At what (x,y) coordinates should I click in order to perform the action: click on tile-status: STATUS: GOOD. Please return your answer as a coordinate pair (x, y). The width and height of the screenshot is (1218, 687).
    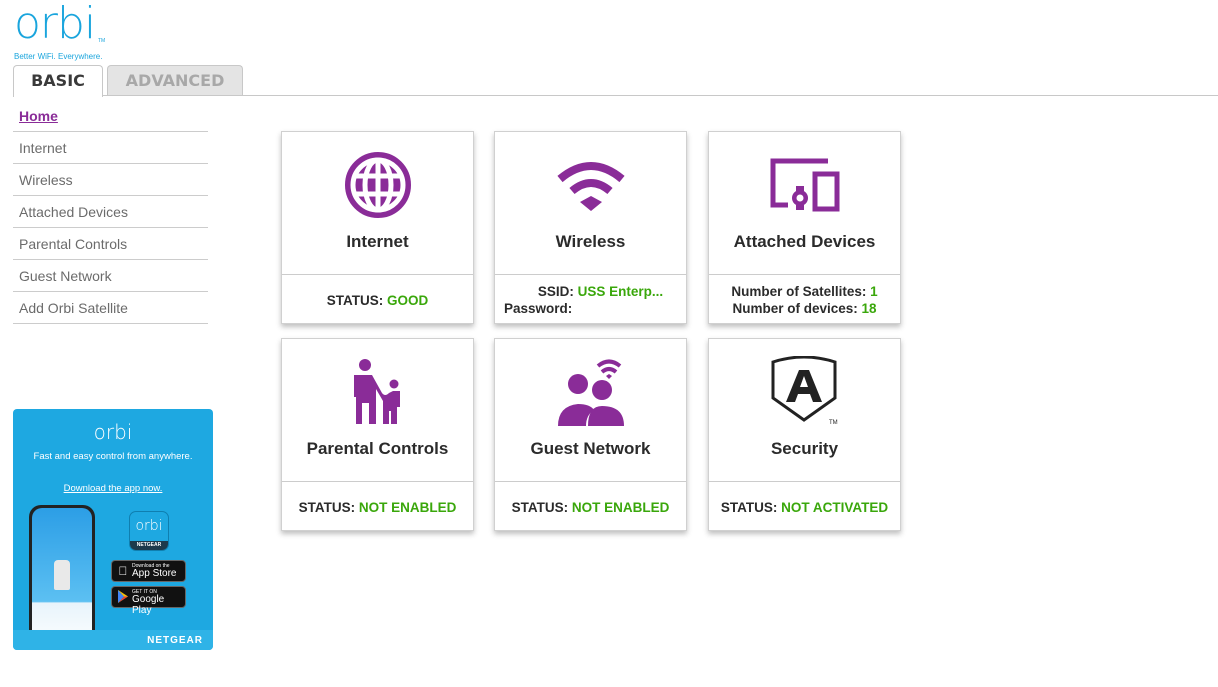
    Looking at the image, I should click on (377, 300).